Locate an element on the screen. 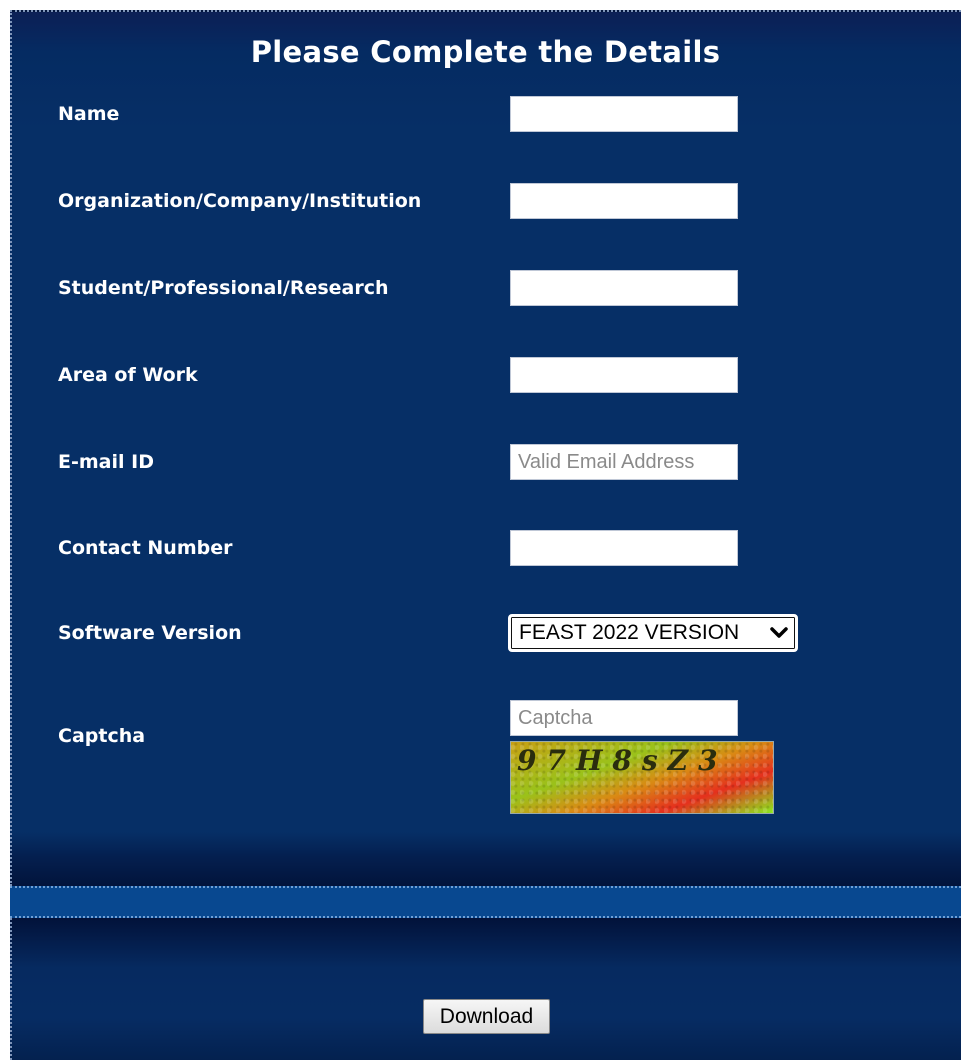  occupation-input is located at coordinates (624, 288).